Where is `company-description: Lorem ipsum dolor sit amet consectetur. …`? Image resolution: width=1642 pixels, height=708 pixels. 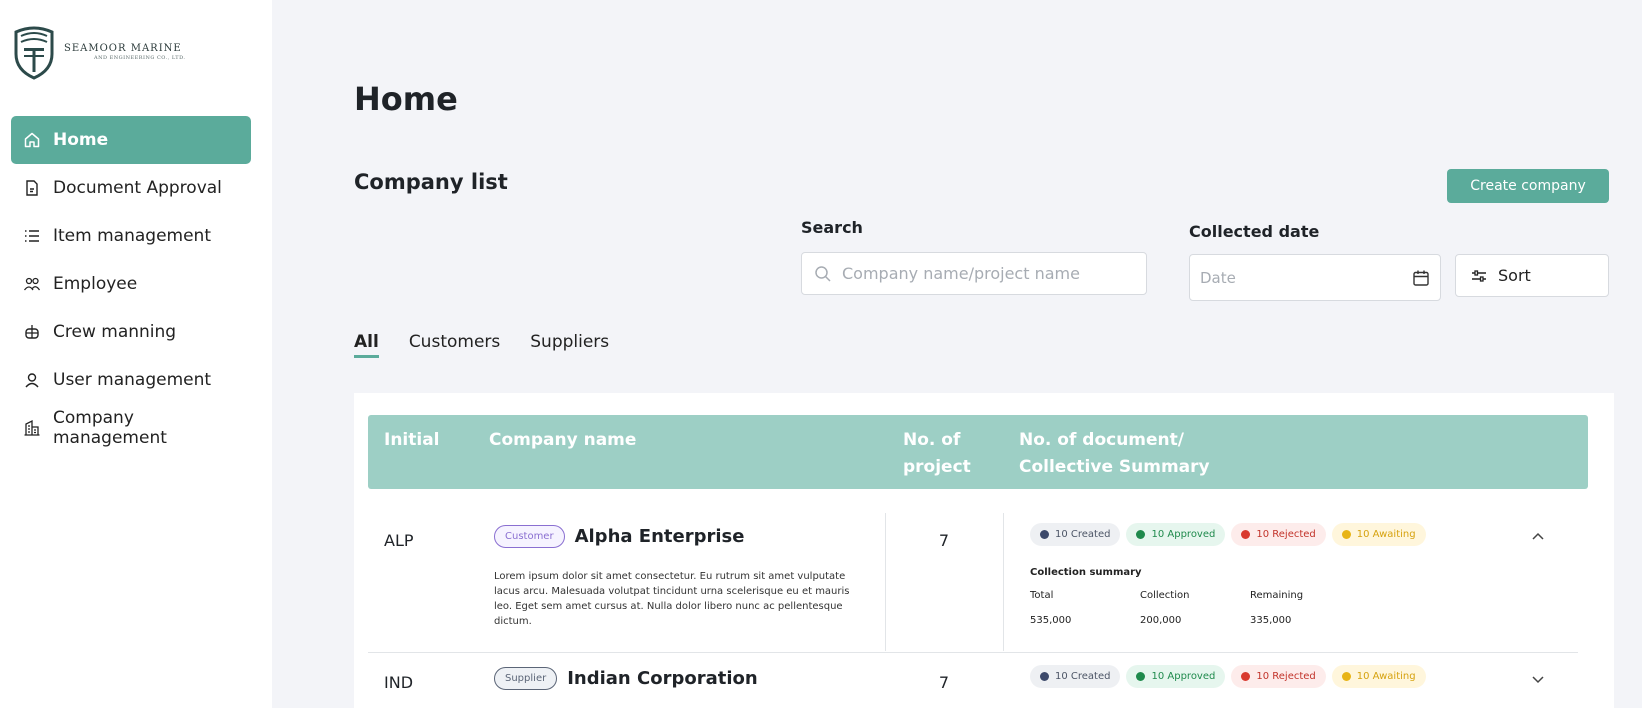 company-description: Lorem ipsum dolor sit amet consectetur. … is located at coordinates (672, 599).